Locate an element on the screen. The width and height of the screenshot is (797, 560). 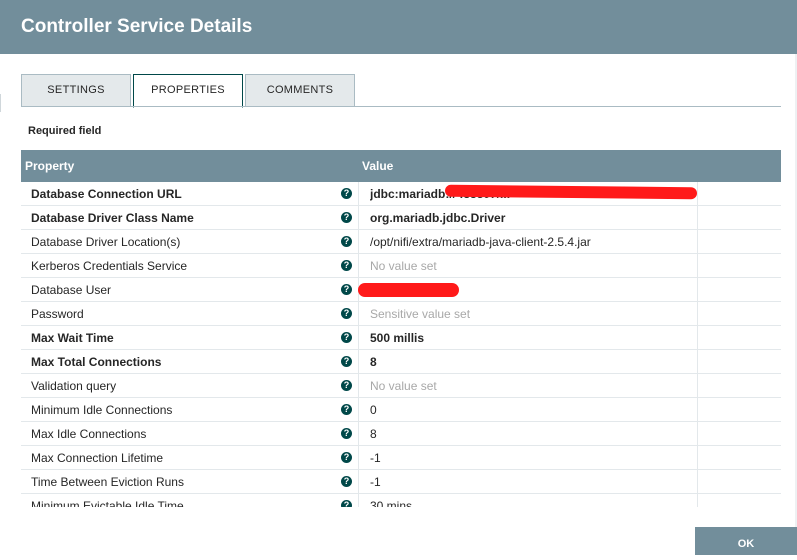
property-name: Time Between Eviction Runs is located at coordinates (107, 482).